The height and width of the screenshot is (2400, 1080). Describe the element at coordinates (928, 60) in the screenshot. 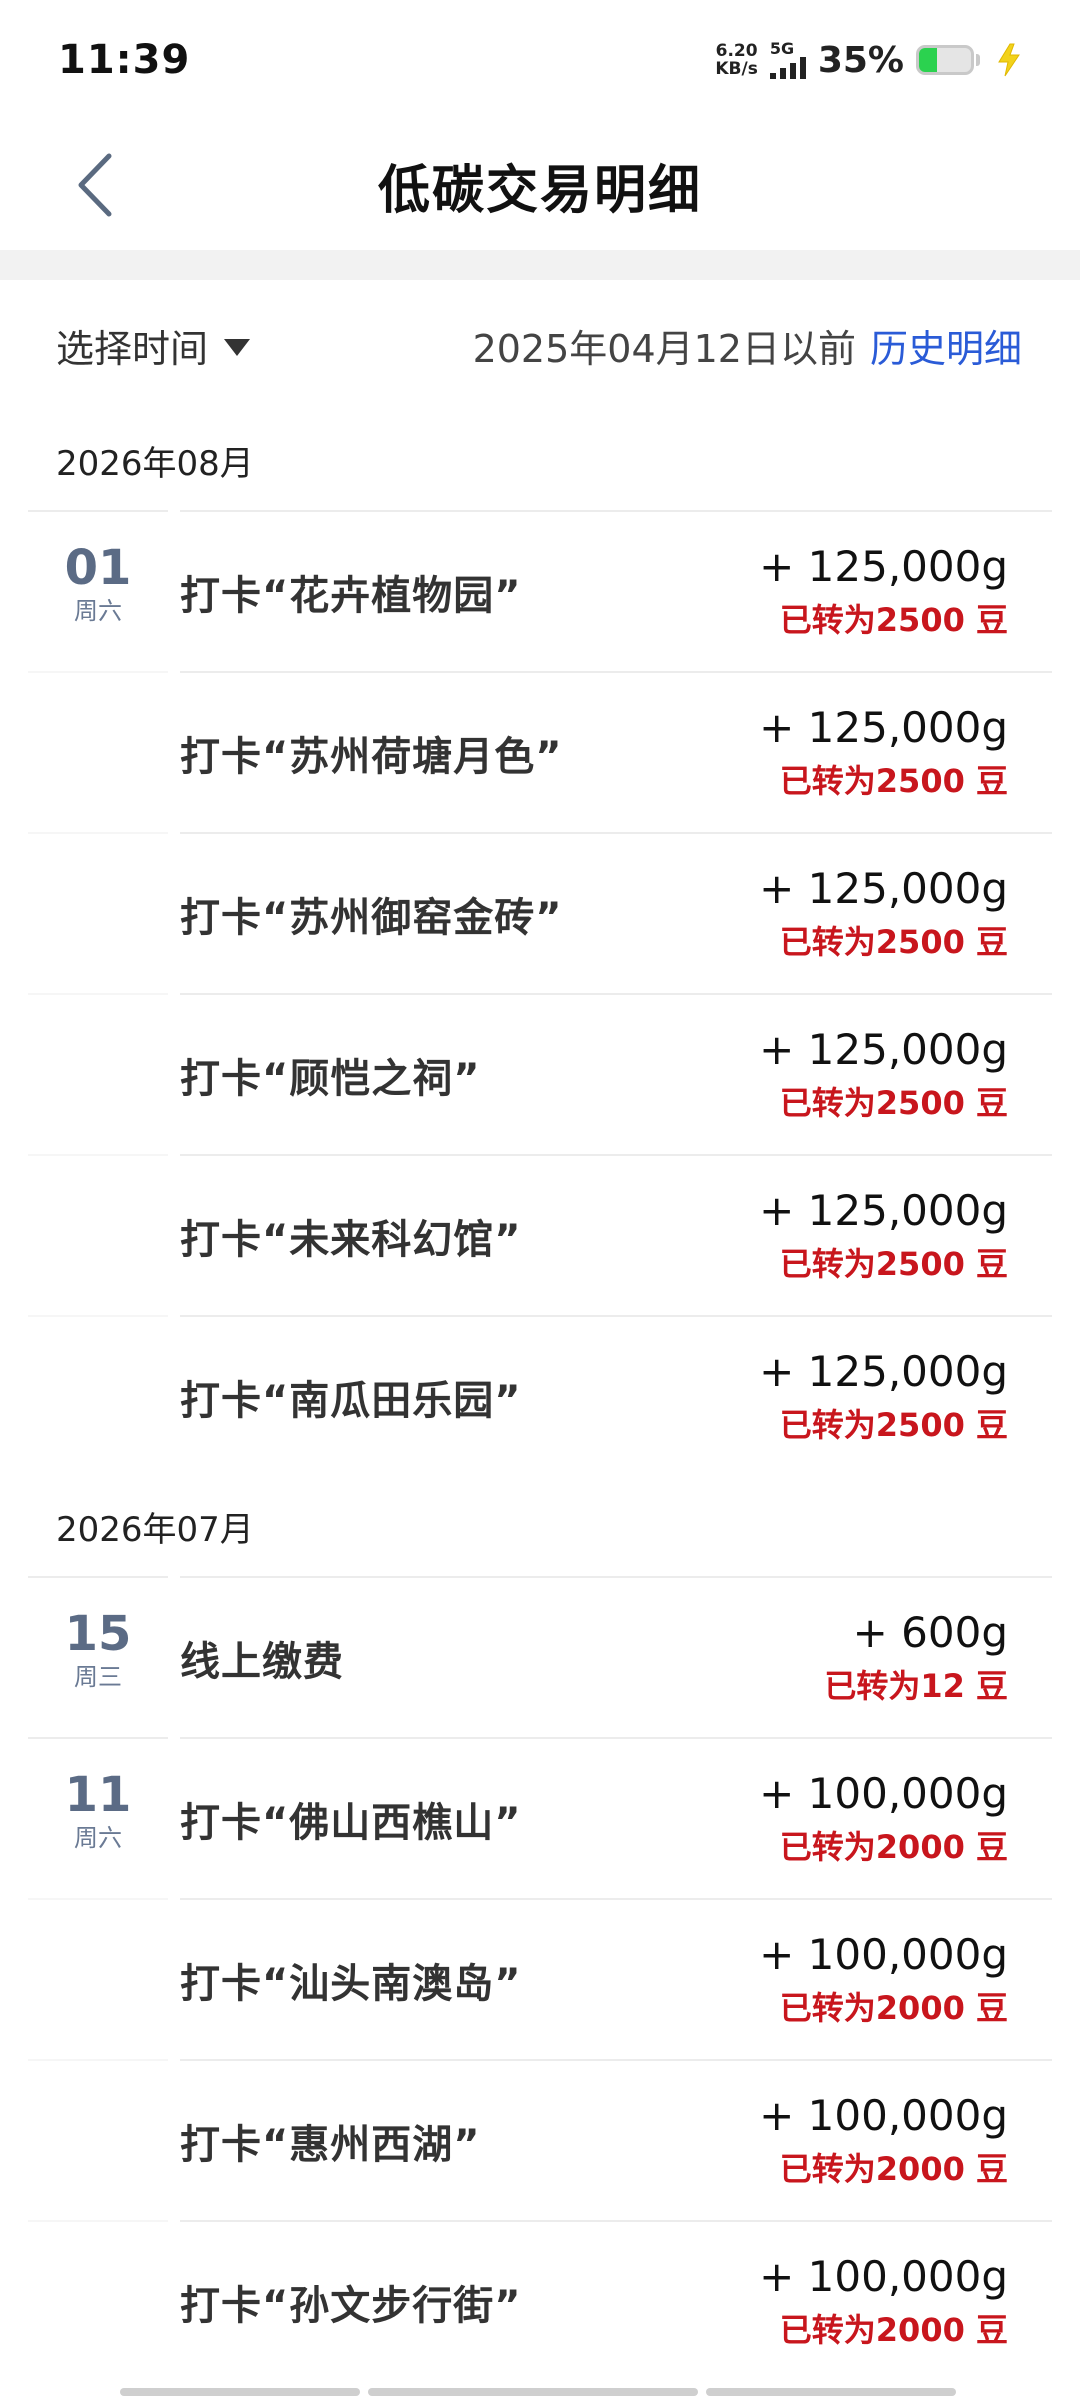

I see `battery-level` at that location.